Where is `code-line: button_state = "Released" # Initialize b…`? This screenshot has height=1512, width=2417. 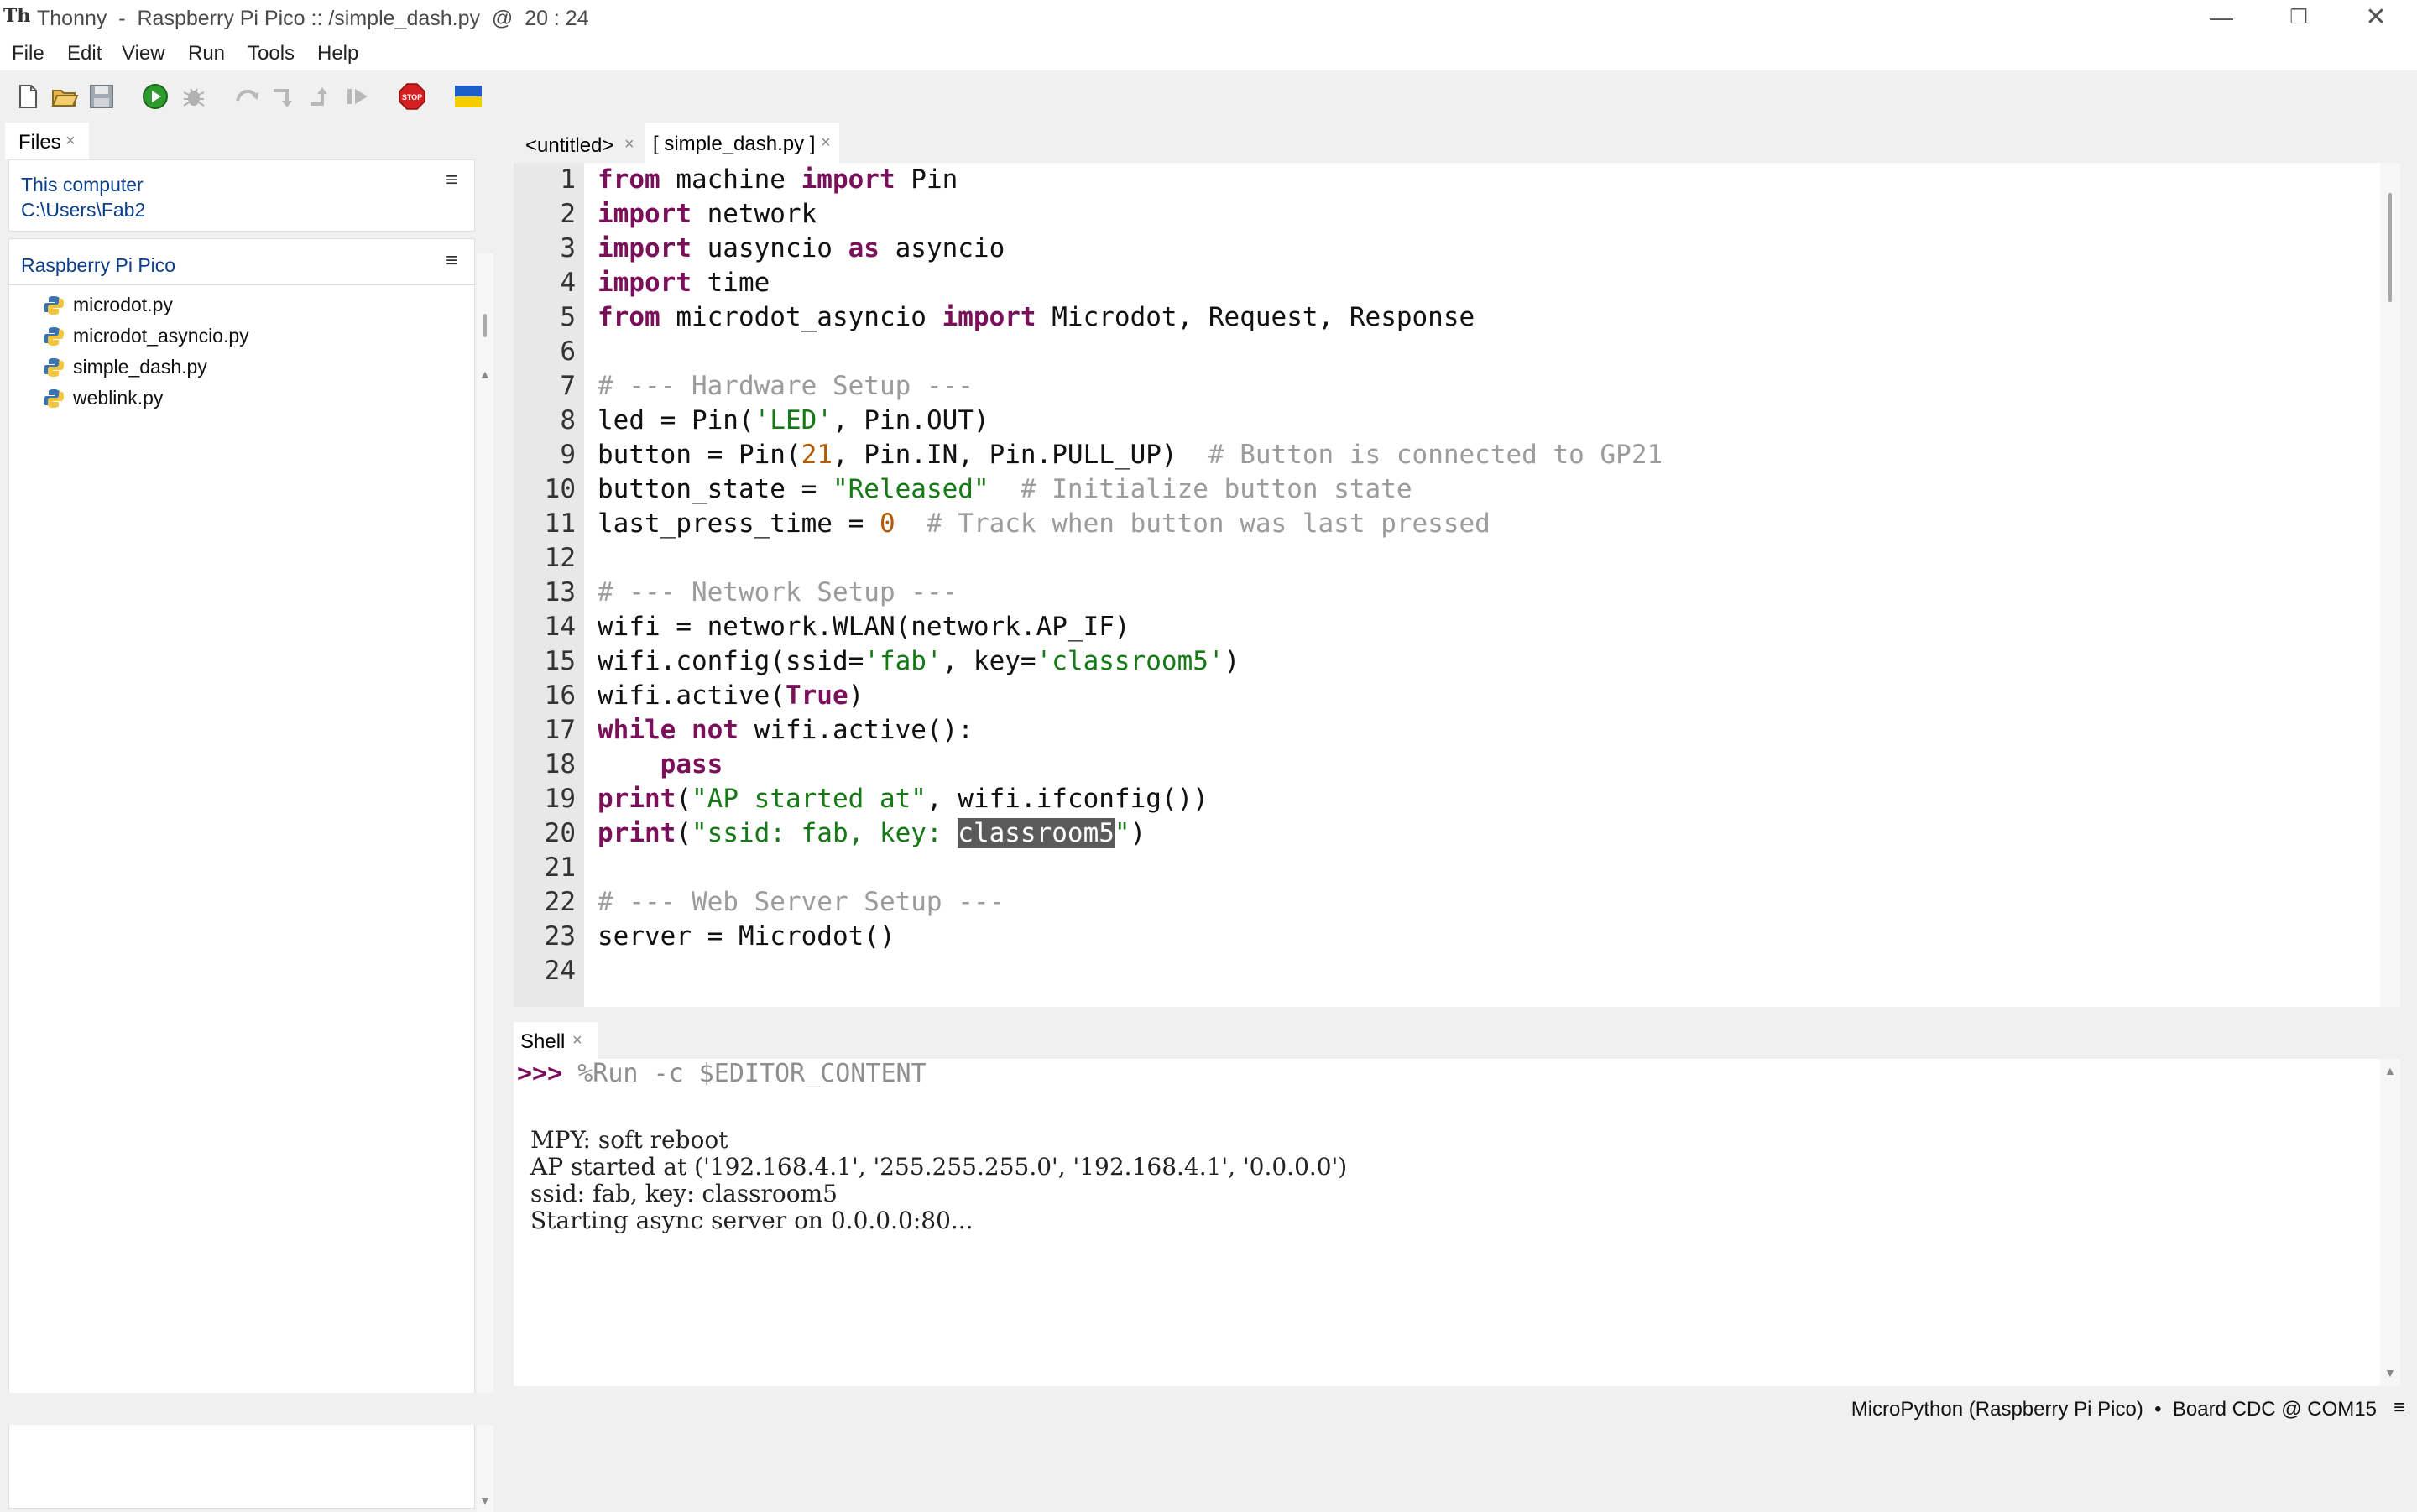
code-line: button_state = "Released" # Initialize b… is located at coordinates (1005, 489).